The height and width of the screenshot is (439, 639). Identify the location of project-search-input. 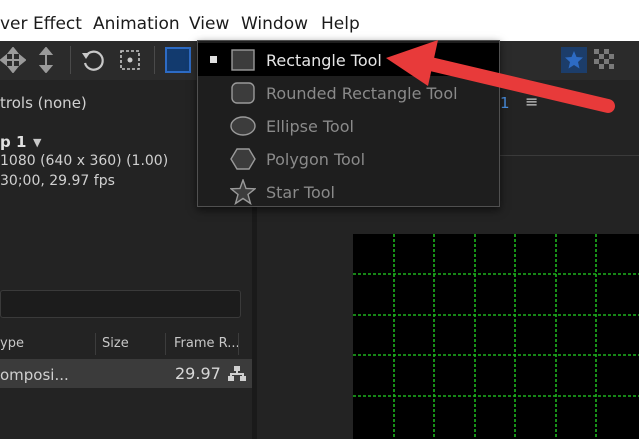
(120, 304).